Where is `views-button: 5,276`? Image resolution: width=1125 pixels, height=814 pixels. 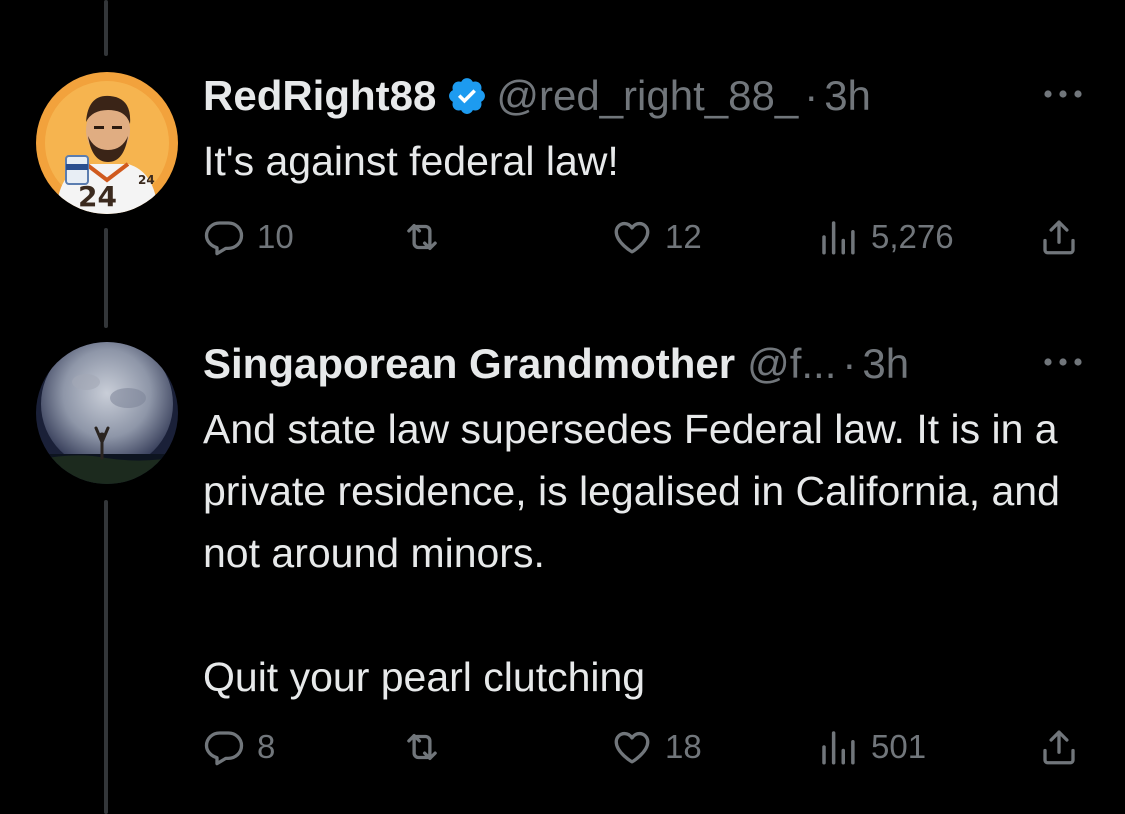
views-button: 5,276 is located at coordinates (885, 237).